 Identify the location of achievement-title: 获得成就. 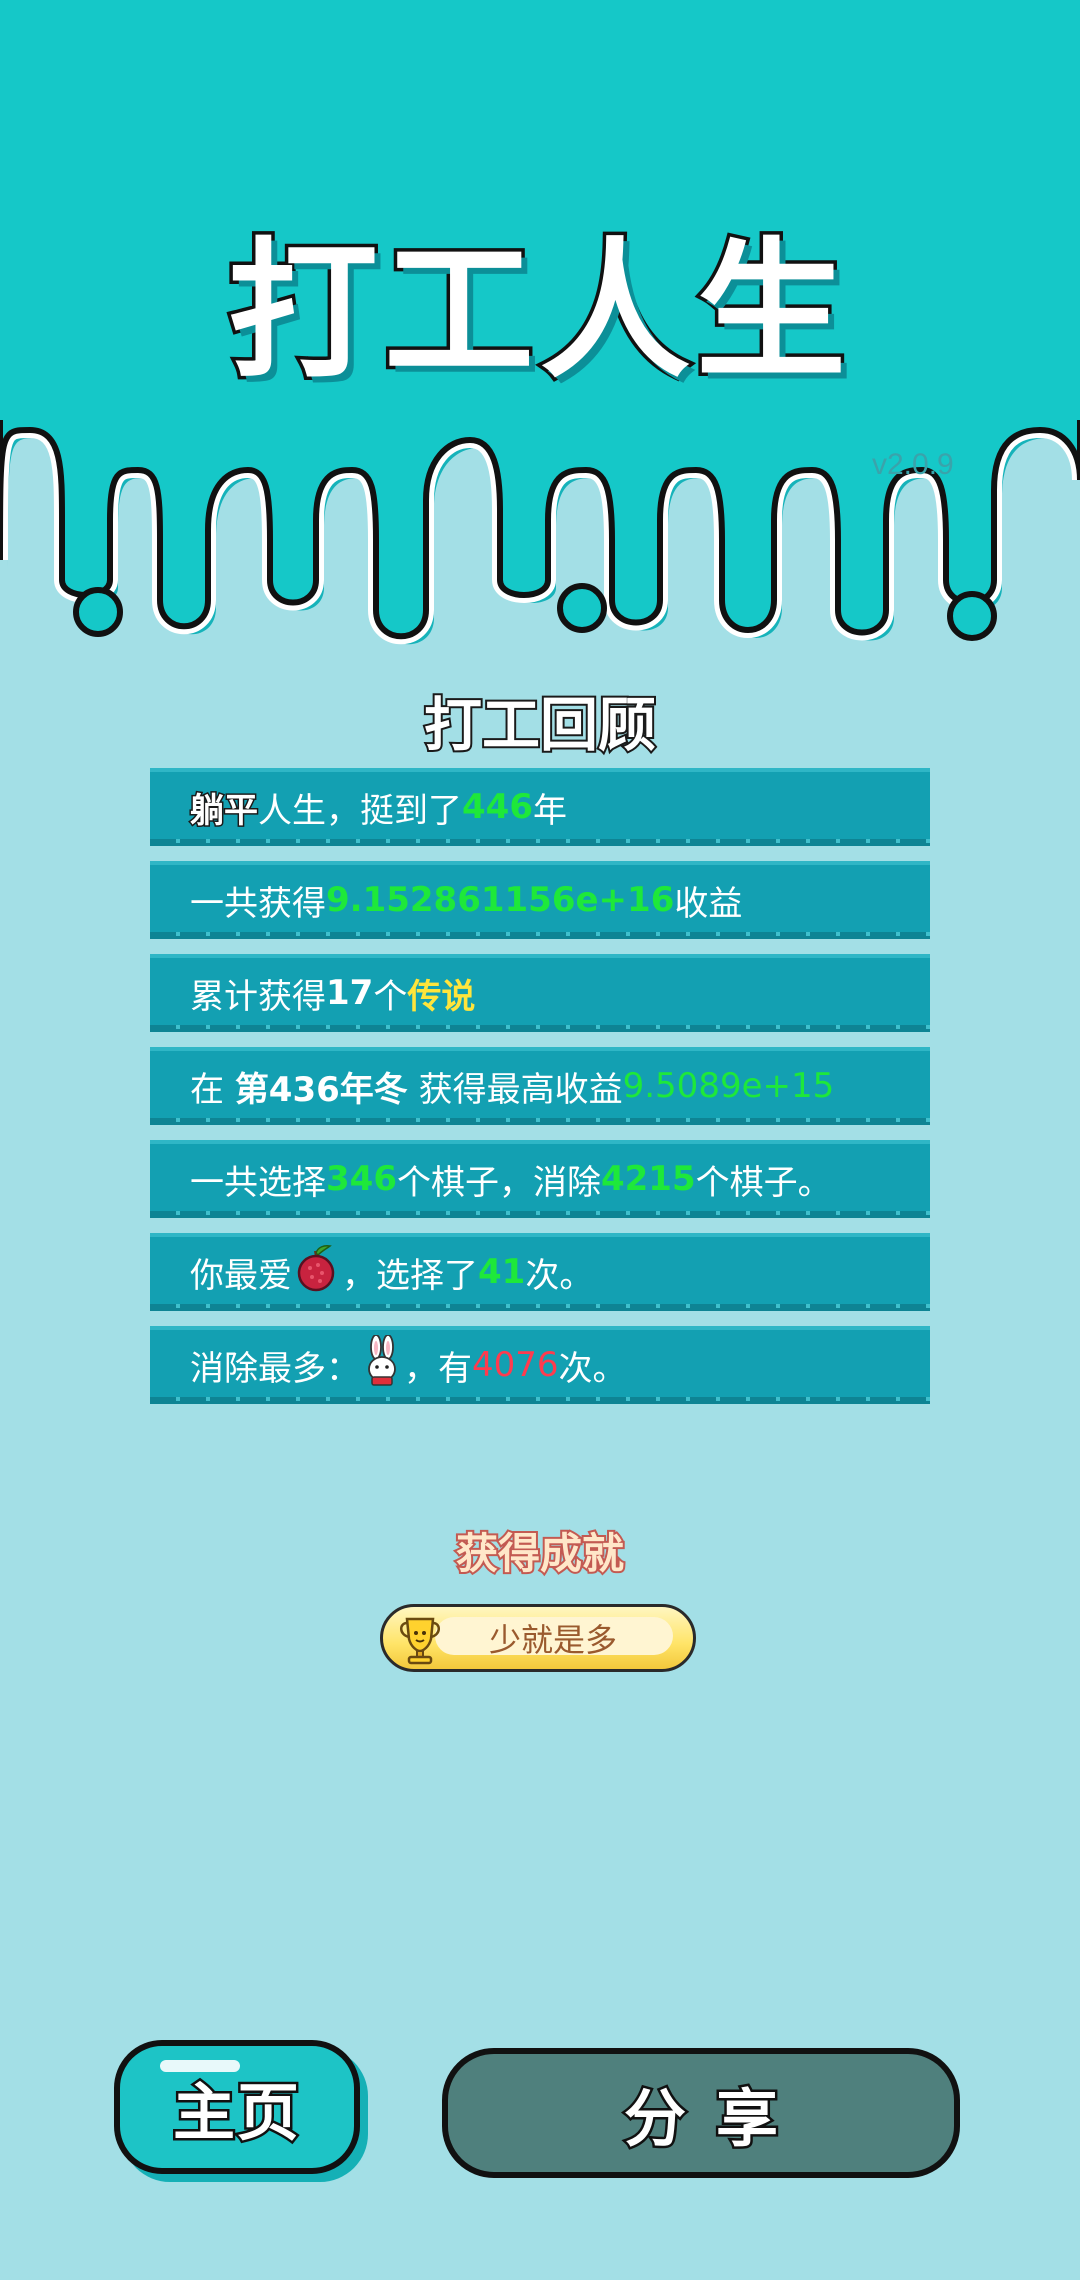
(540, 1553).